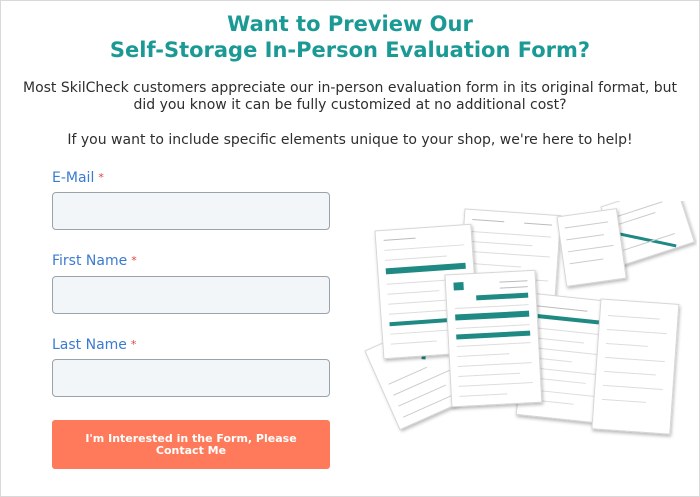 The height and width of the screenshot is (497, 700). What do you see at coordinates (591, 247) in the screenshot?
I see `form-page-mid-right` at bounding box center [591, 247].